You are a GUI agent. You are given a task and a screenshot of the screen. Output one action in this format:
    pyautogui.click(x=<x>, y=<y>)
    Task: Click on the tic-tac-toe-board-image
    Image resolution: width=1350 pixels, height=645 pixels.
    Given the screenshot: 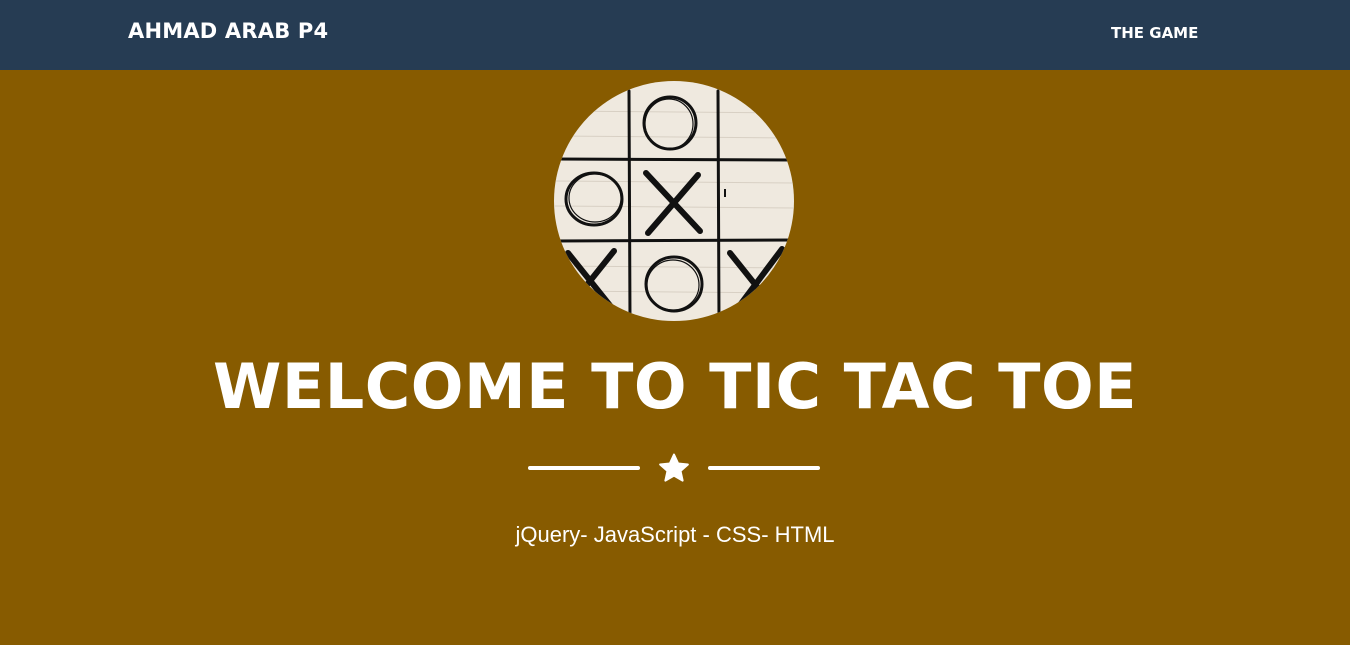 What is the action you would take?
    pyautogui.click(x=674, y=201)
    